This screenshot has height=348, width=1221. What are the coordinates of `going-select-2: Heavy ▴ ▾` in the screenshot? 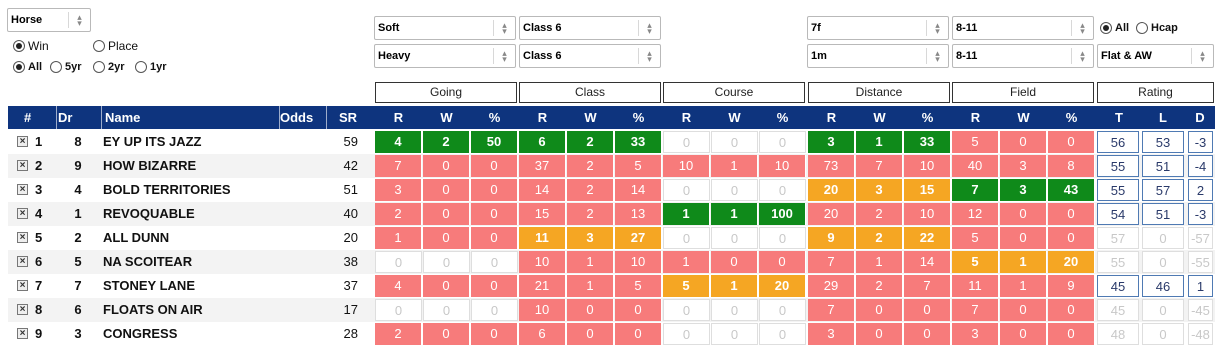 It's located at (445, 56).